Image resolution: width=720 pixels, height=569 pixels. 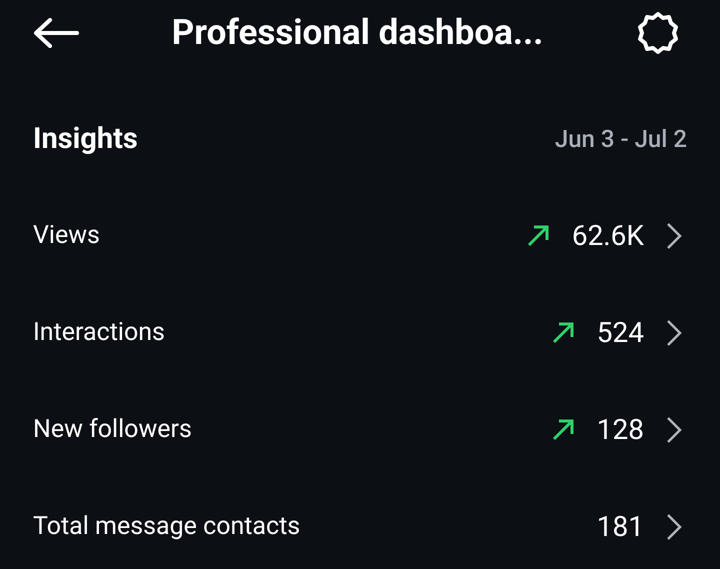 I want to click on back-arrow-icon, so click(x=56, y=33).